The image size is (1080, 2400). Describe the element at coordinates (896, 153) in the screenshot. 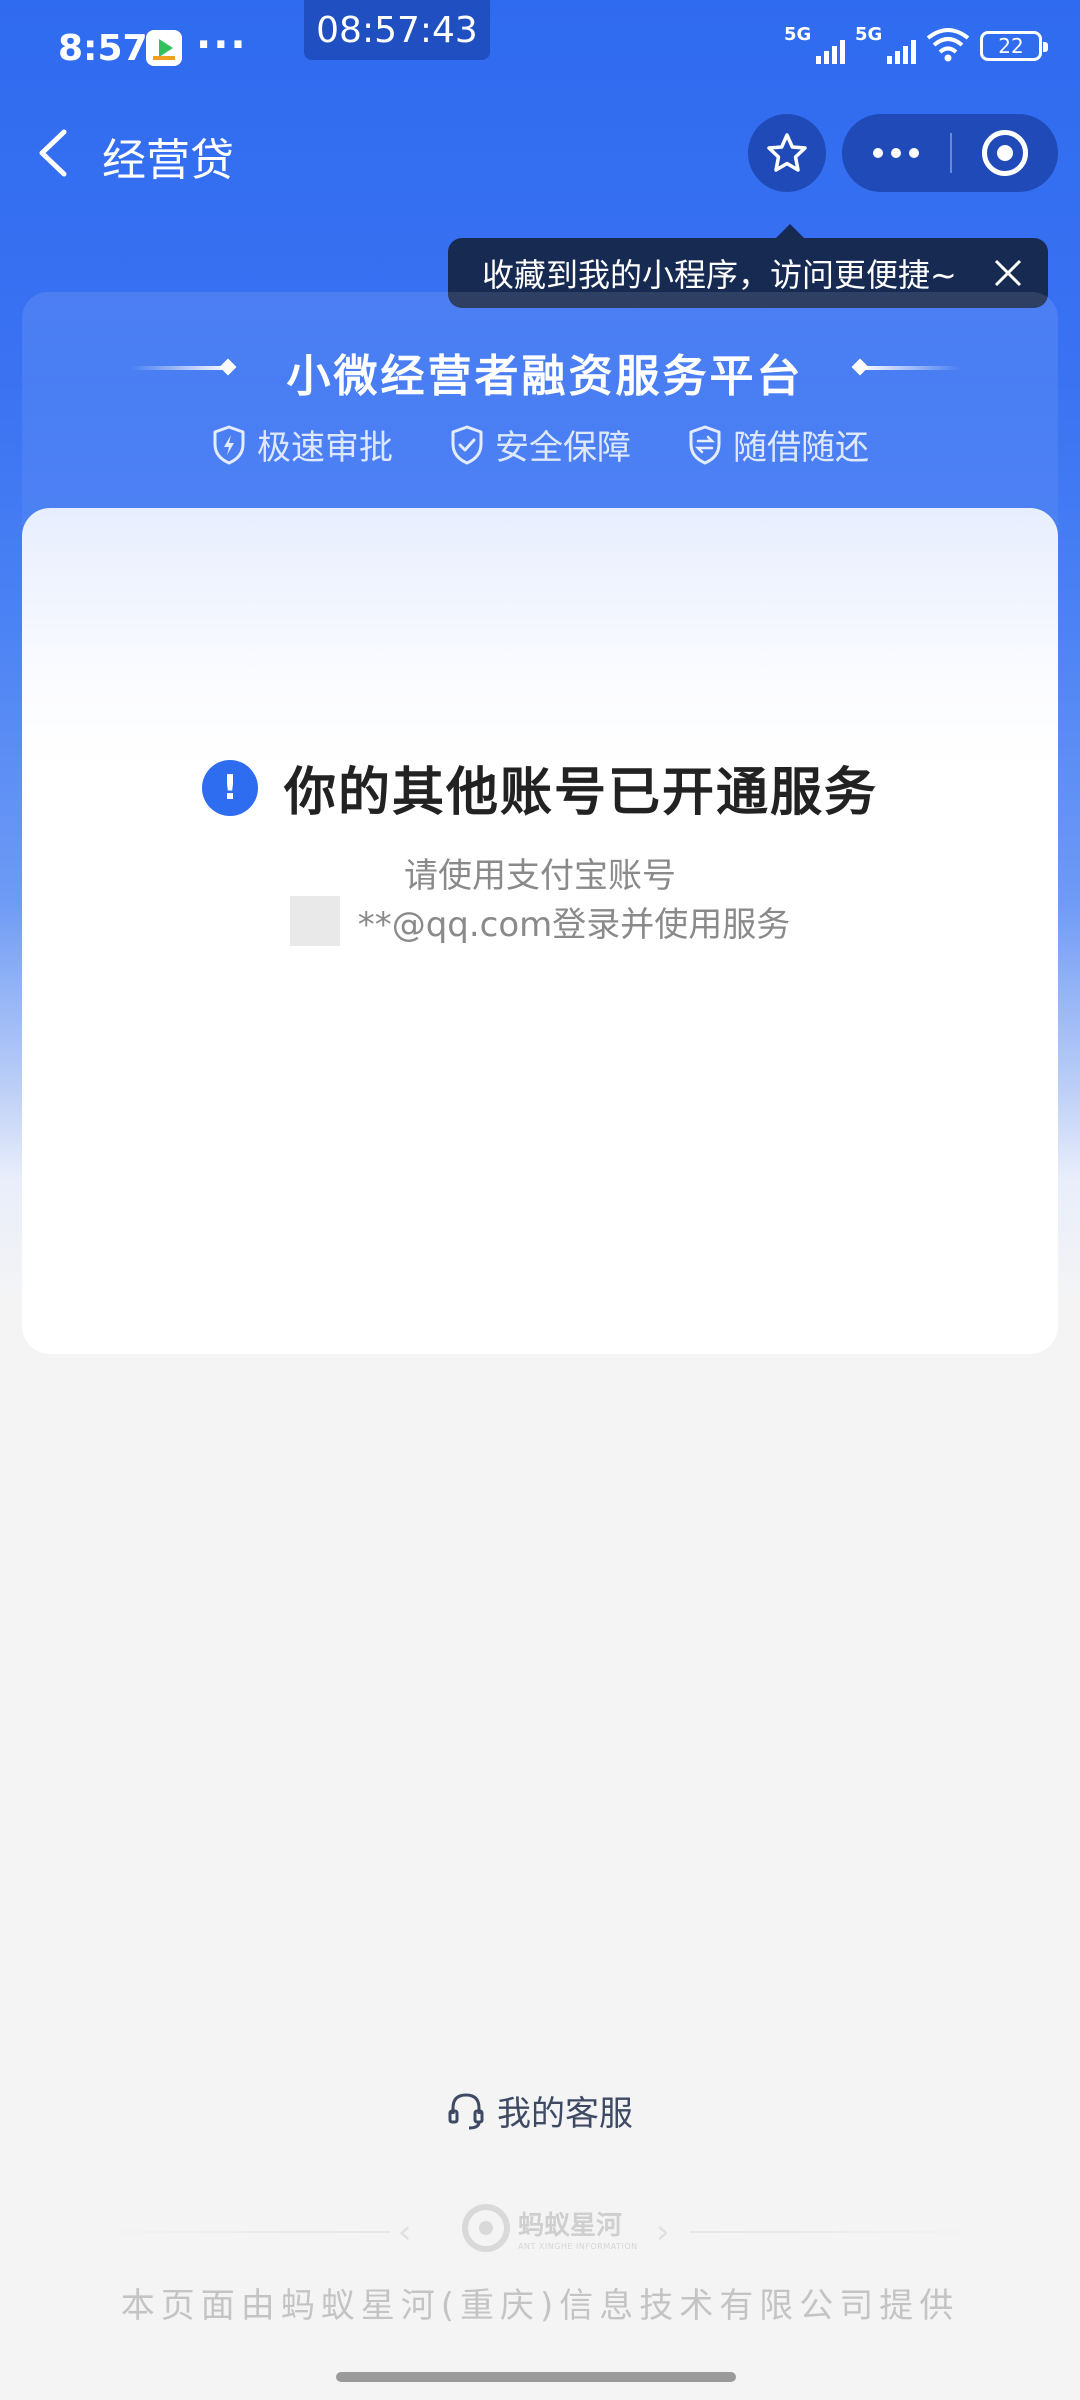

I see `more-menu-button` at that location.